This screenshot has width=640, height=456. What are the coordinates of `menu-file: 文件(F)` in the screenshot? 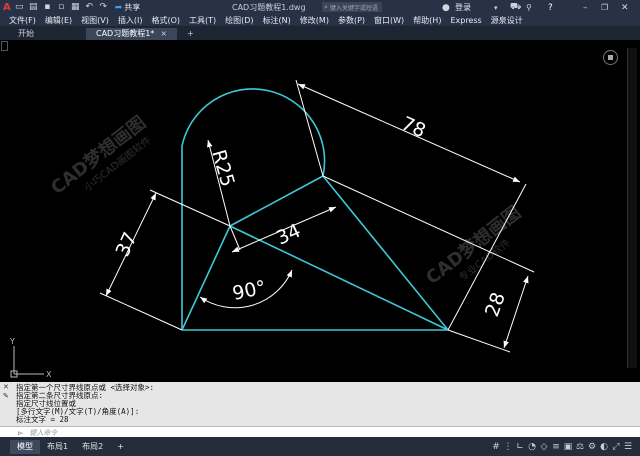 It's located at (22, 20).